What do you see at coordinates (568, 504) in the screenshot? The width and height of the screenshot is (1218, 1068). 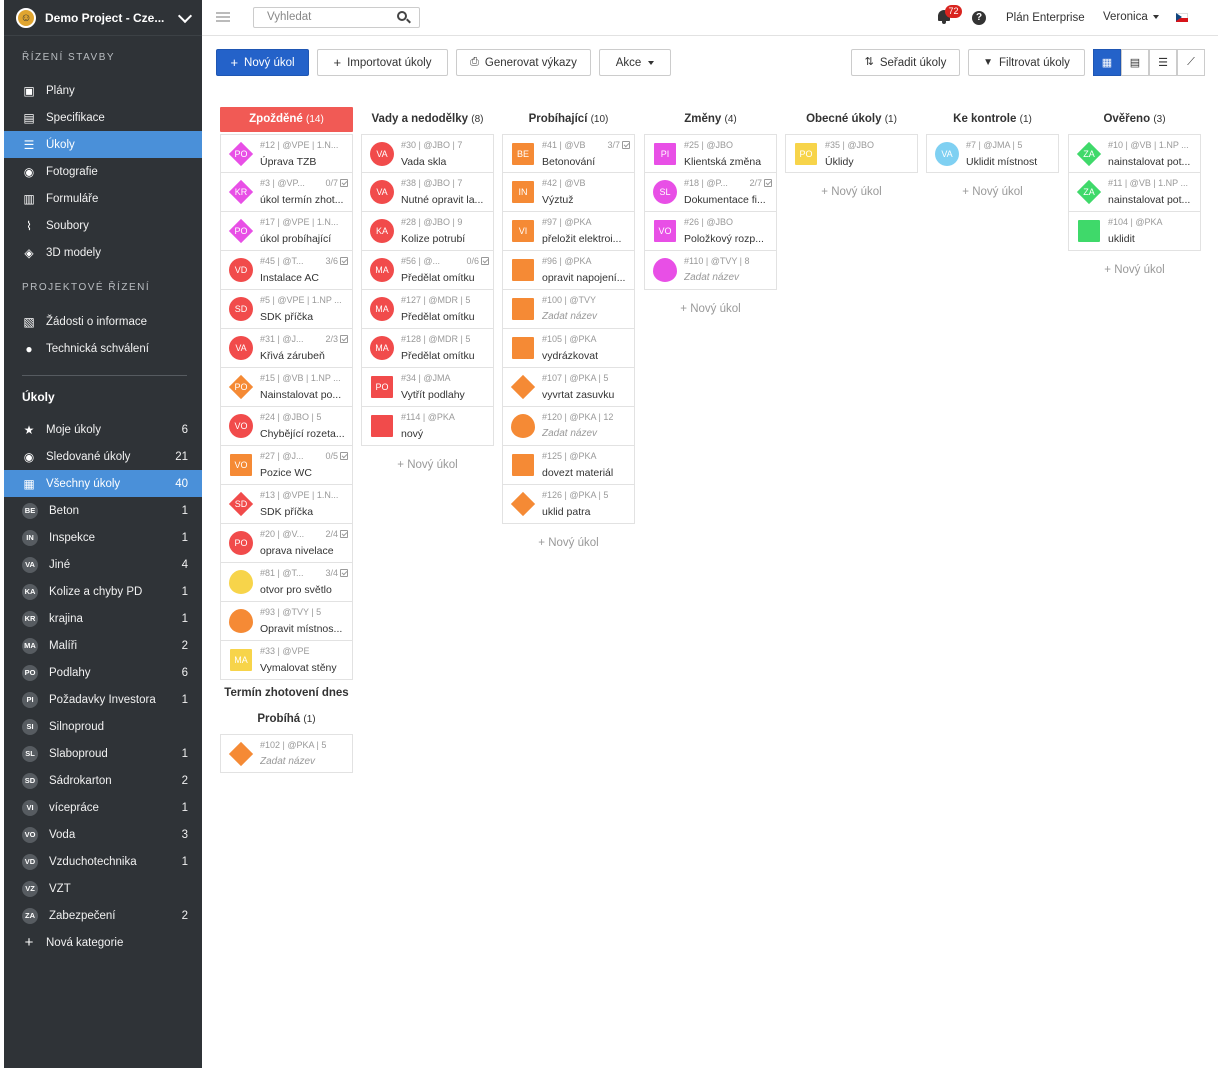 I see `task-card: #126 | @PKA | 5 uklid patra` at bounding box center [568, 504].